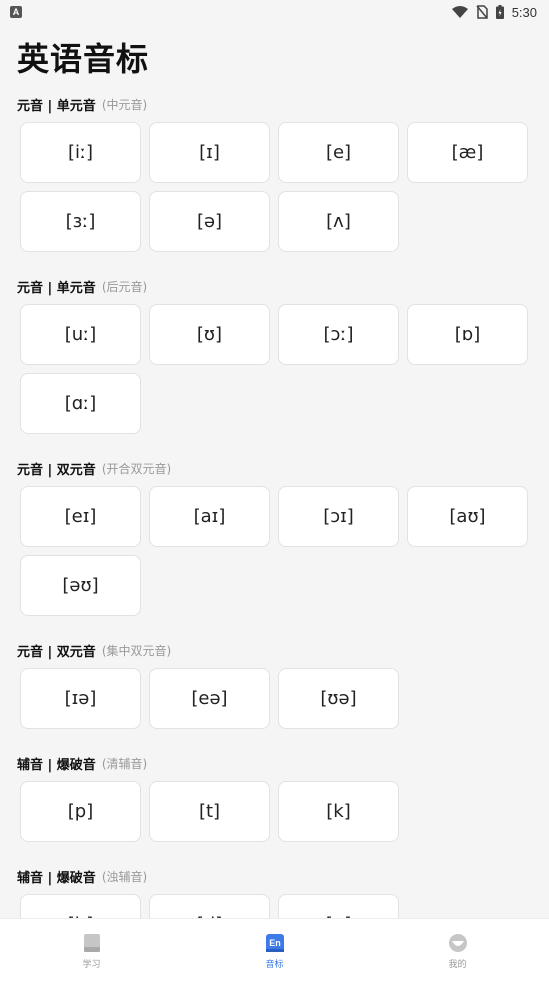  I want to click on phonetic-symbol-card: [g], so click(338, 906).